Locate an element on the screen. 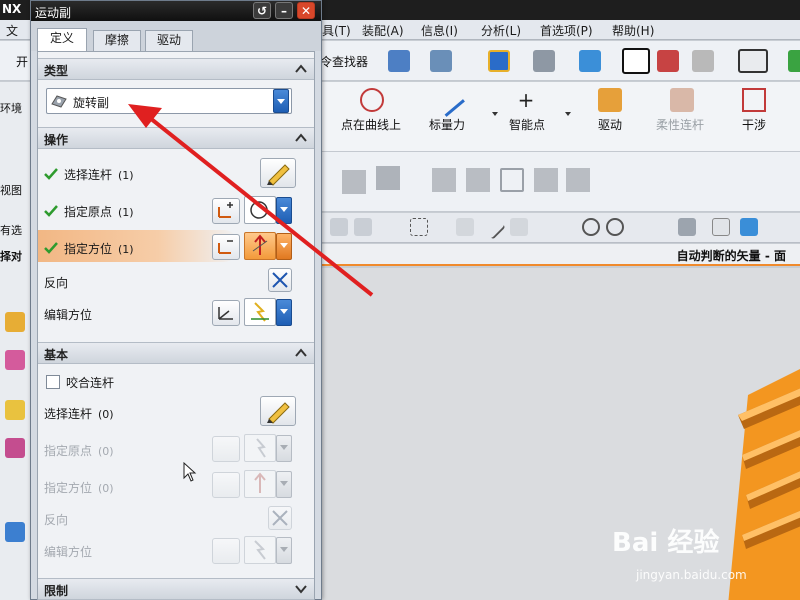 This screenshot has width=800, height=600. render-style-icon is located at coordinates (544, 61).